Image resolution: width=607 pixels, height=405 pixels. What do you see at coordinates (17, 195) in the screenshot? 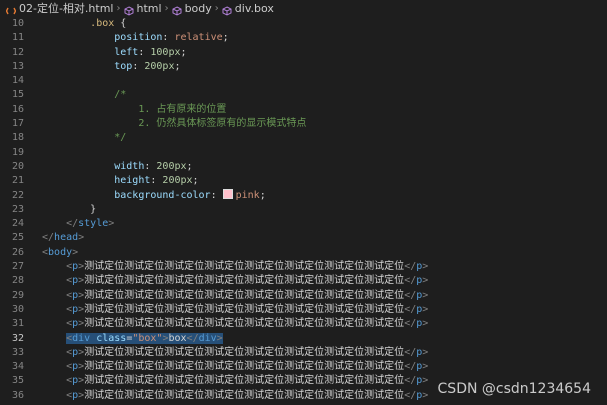
I see `line-number: 22` at bounding box center [17, 195].